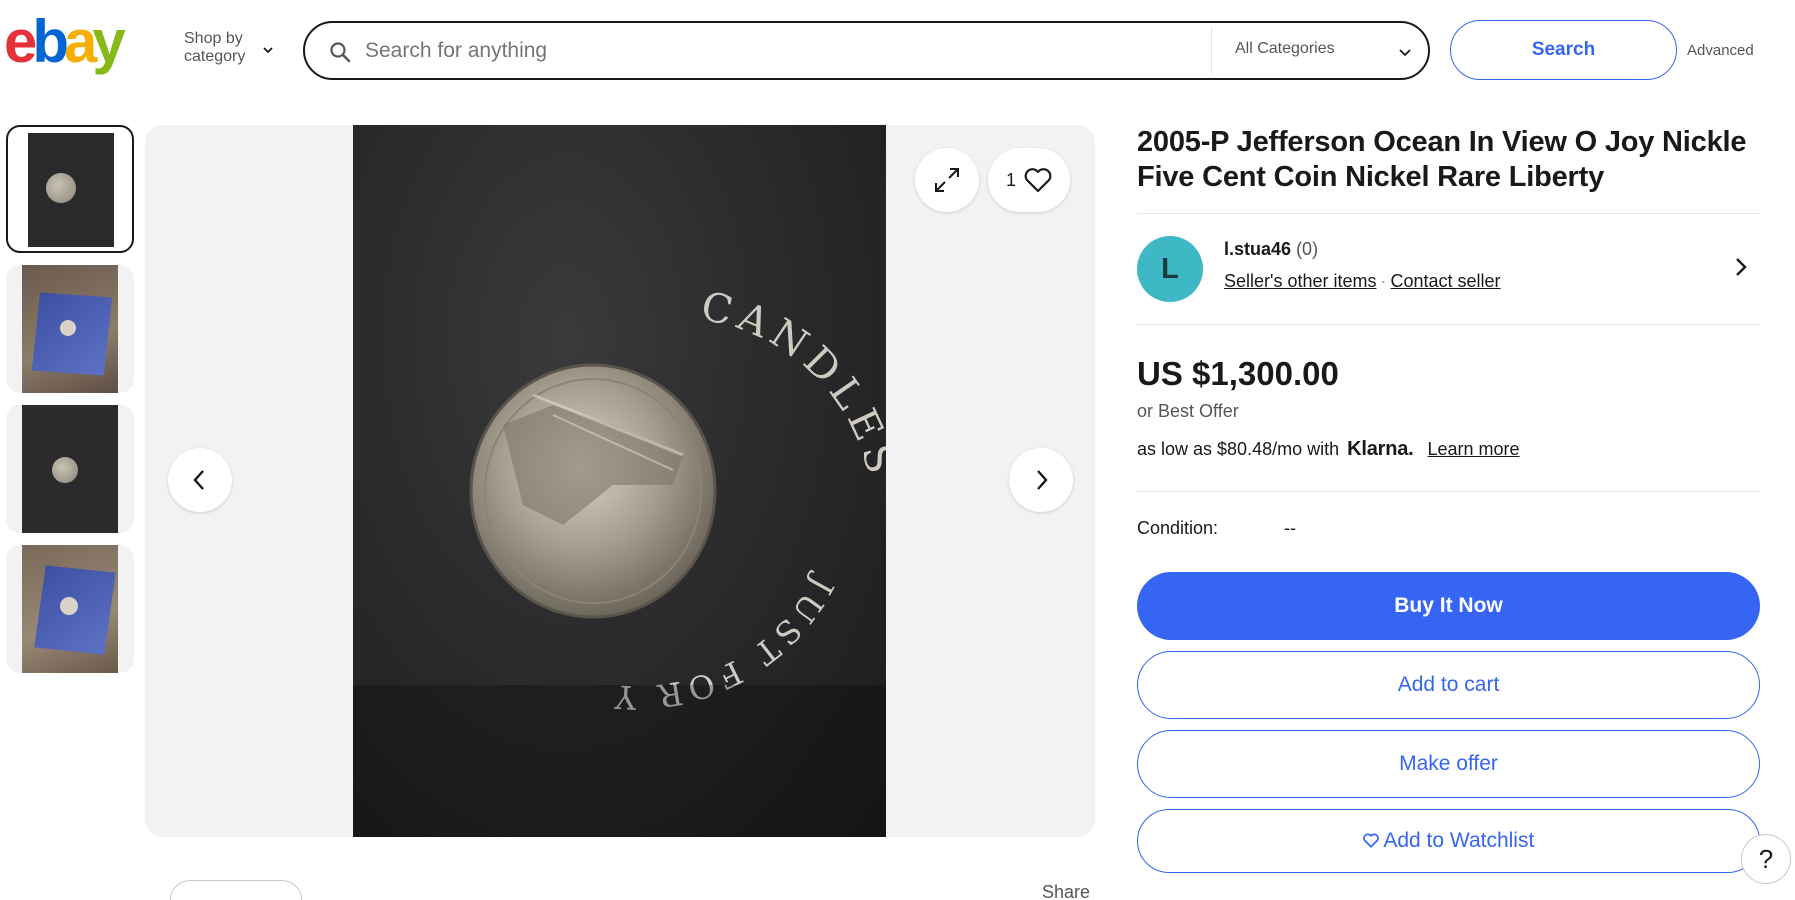 Image resolution: width=1795 pixels, height=900 pixels. I want to click on watch-count: 1, so click(1010, 179).